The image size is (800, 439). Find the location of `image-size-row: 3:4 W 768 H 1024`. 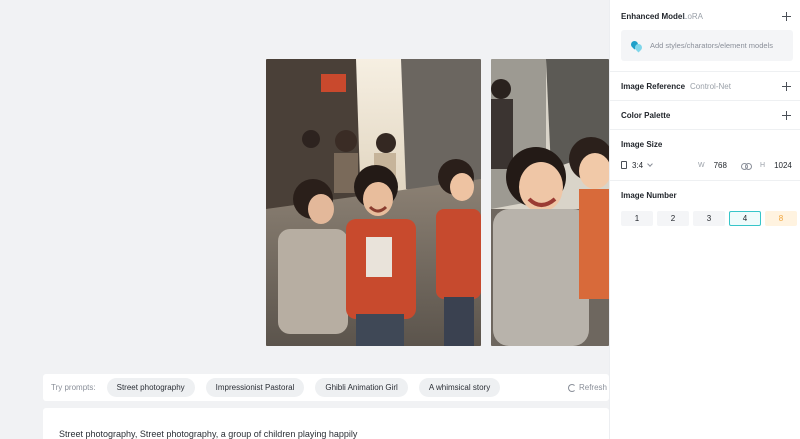

image-size-row: 3:4 W 768 H 1024 is located at coordinates (706, 165).